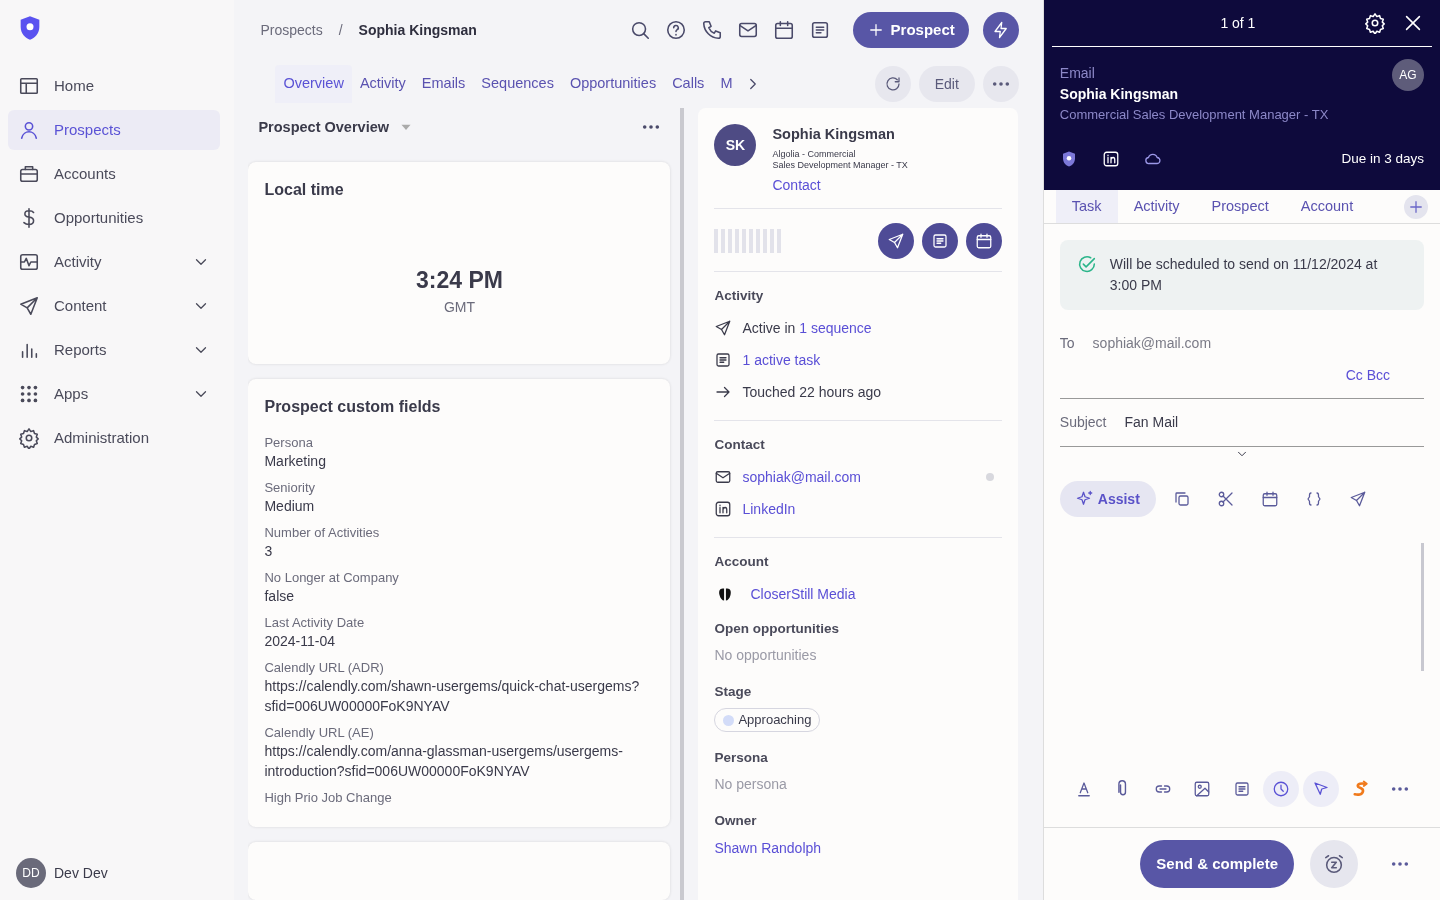 This screenshot has height=900, width=1440. Describe the element at coordinates (1367, 375) in the screenshot. I see `cc-bcc-link: Cc Bcc` at that location.